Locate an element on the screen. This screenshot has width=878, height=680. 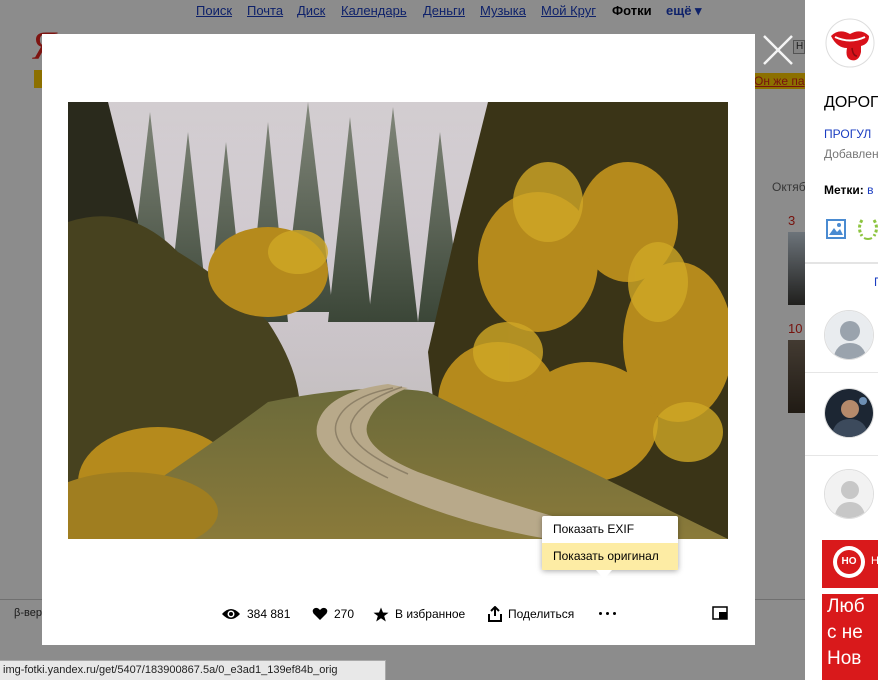
fullscreen-icon is located at coordinates (720, 613).